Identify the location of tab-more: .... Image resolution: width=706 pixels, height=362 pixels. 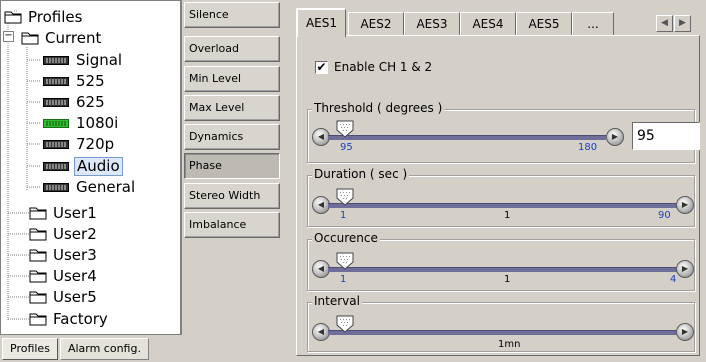
(593, 24).